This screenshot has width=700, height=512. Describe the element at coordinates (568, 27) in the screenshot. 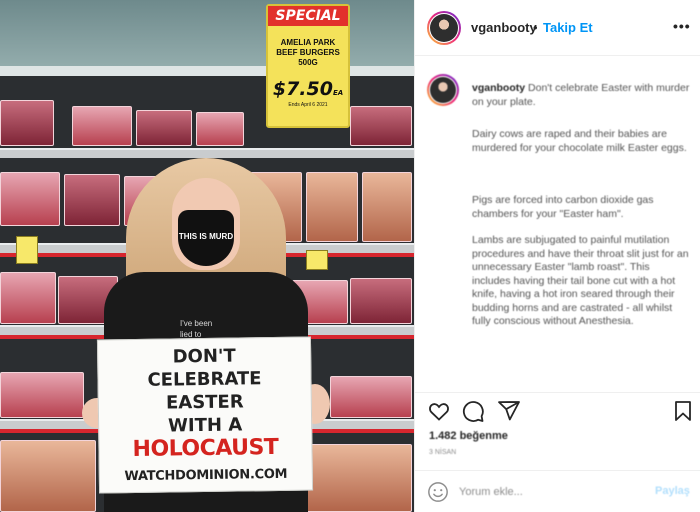

I see `follow-button: Takip Et` at that location.